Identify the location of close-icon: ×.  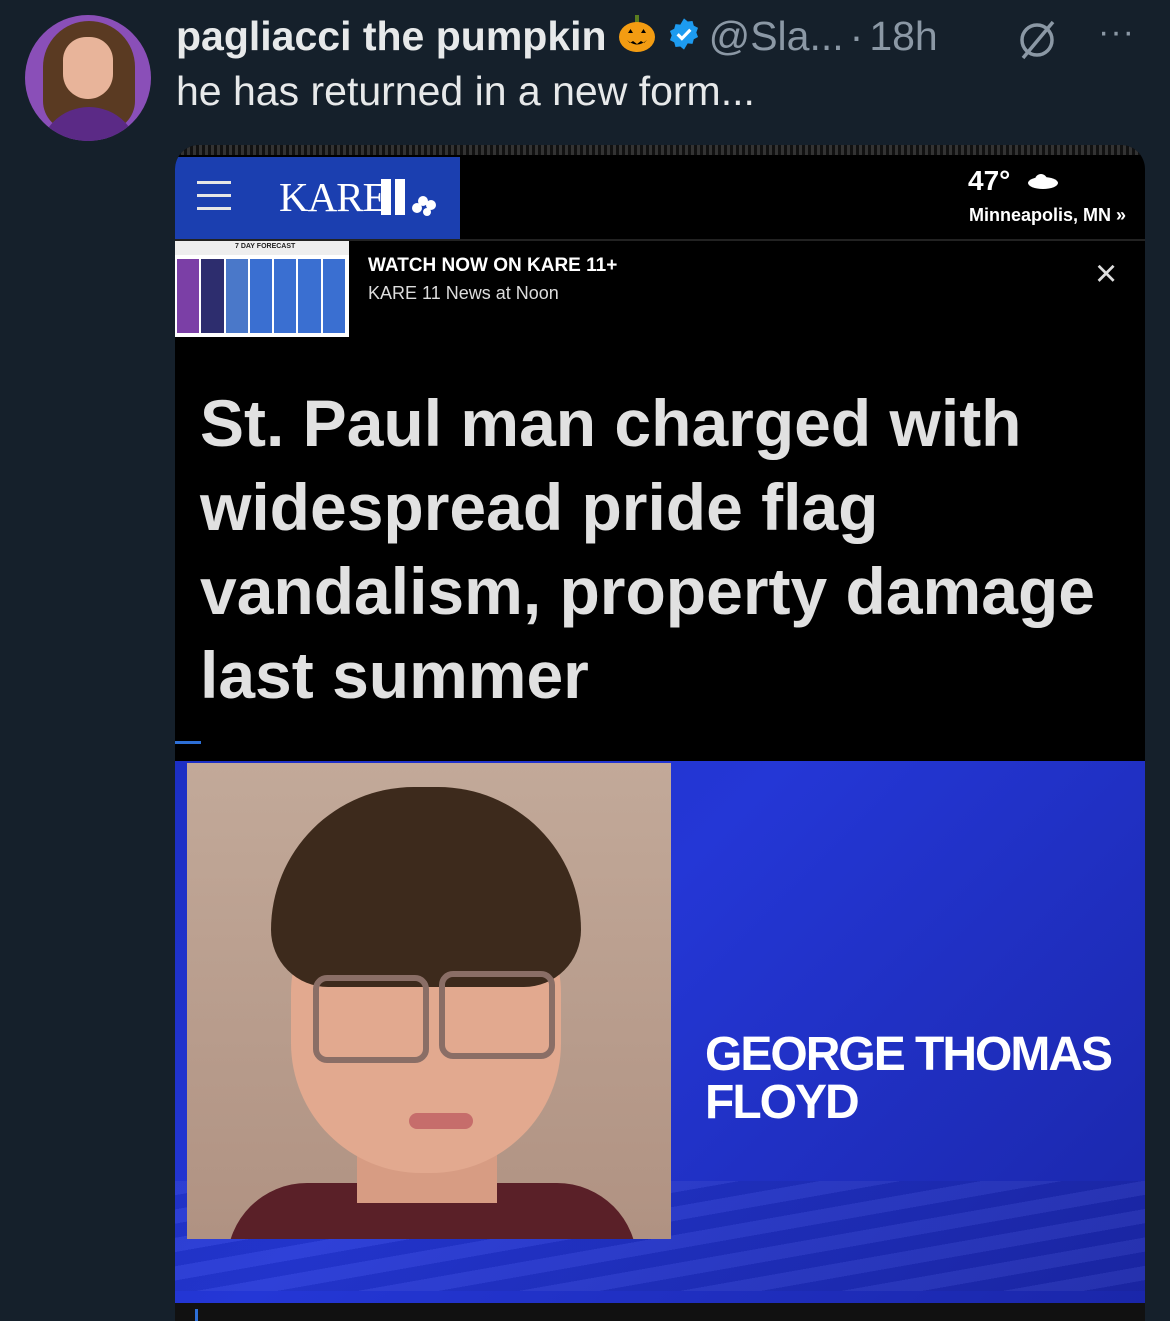
(1106, 274).